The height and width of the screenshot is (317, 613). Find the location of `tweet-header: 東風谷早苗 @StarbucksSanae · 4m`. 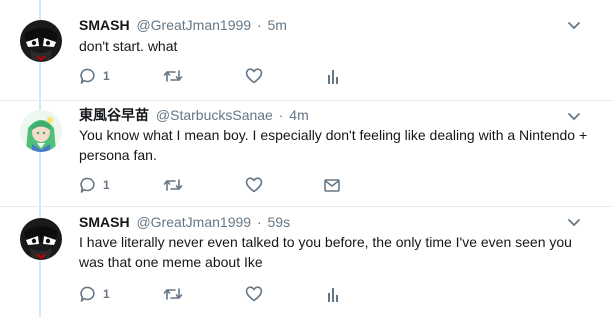

tweet-header: 東風谷早苗 @StarbucksSanae · 4m is located at coordinates (194, 115).